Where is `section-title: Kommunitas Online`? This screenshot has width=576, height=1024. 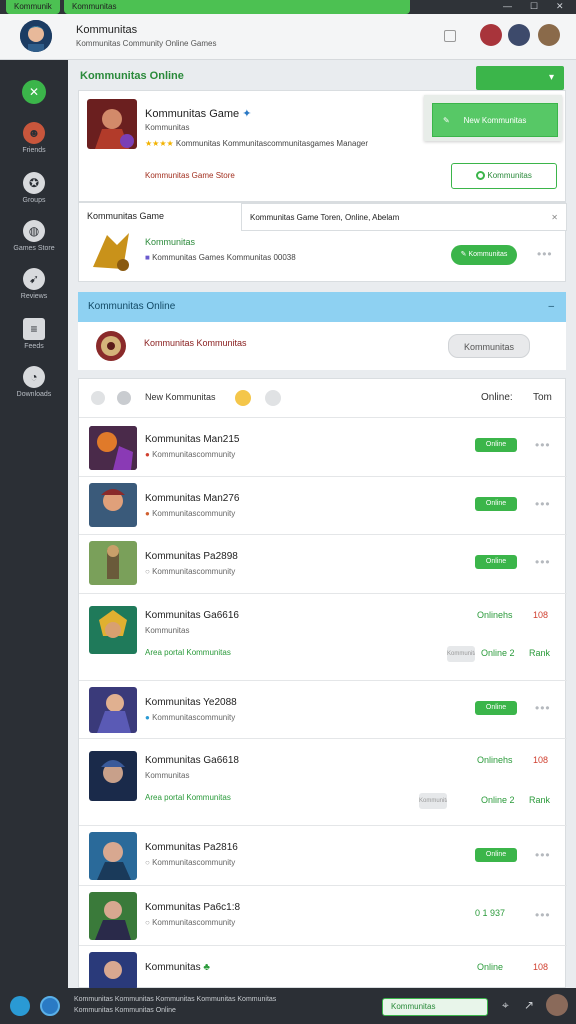 section-title: Kommunitas Online is located at coordinates (132, 76).